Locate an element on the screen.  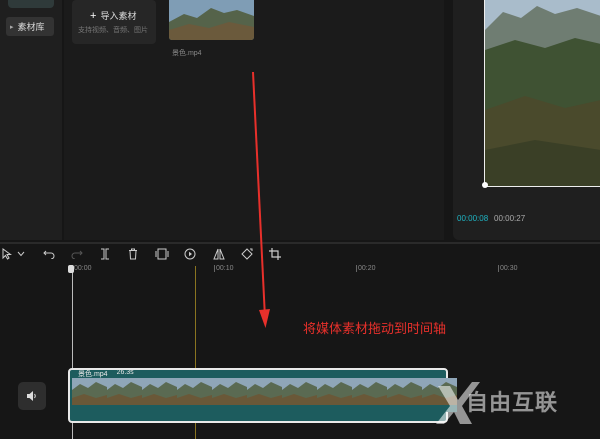
plus-icon: + is located at coordinates (93, 15).